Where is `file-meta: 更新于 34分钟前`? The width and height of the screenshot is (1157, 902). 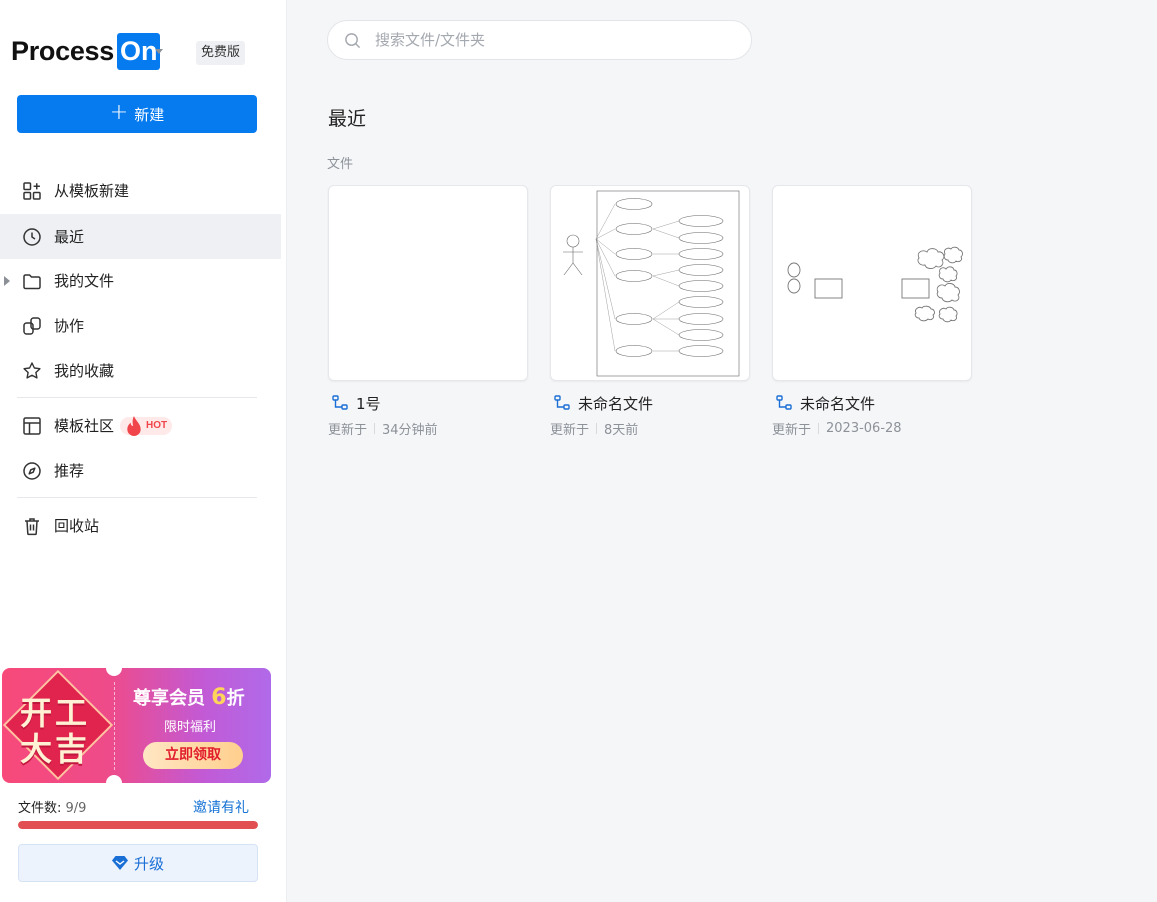 file-meta: 更新于 34分钟前 is located at coordinates (428, 428).